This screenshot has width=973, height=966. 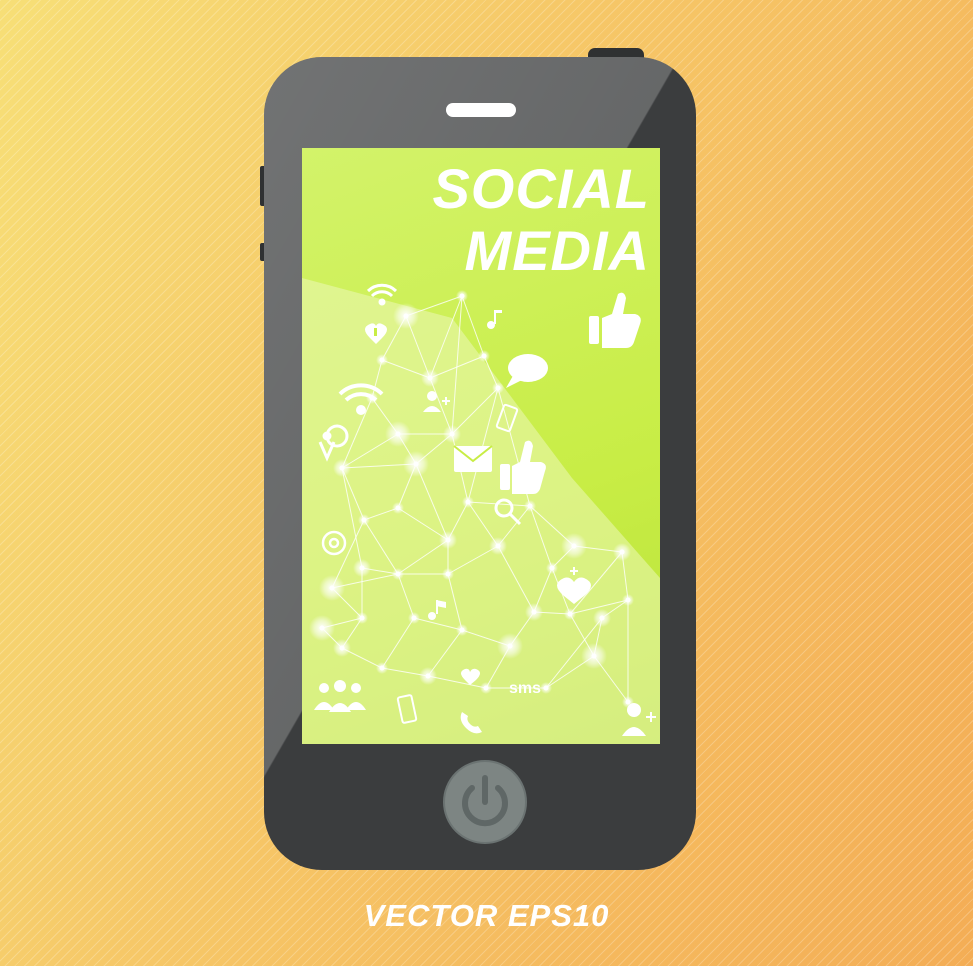 I want to click on thumbs-up-icon, so click(x=615, y=320).